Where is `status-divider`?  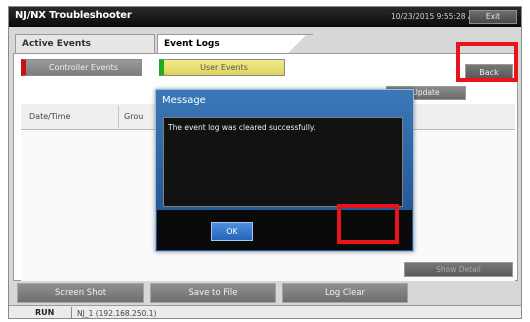 status-divider is located at coordinates (71, 312).